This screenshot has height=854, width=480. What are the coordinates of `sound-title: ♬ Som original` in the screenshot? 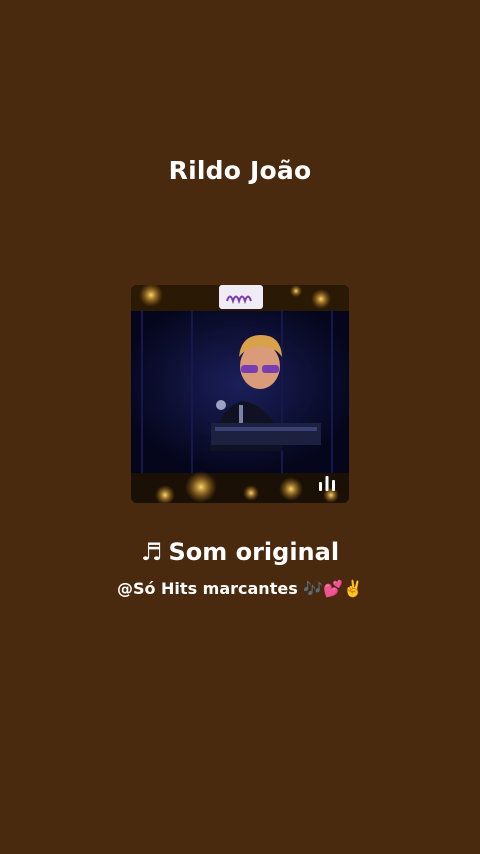 It's located at (240, 552).